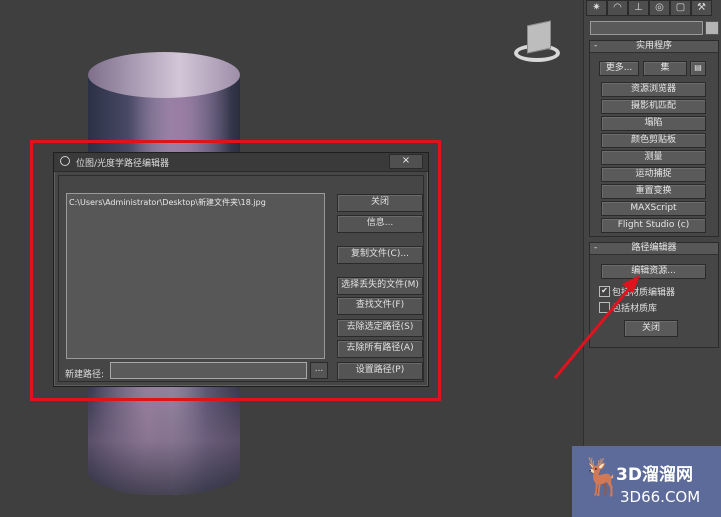 This screenshot has width=721, height=517. I want to click on watermark-logo: 🦌 3D溜溜网 3D66.COM, so click(646, 481).